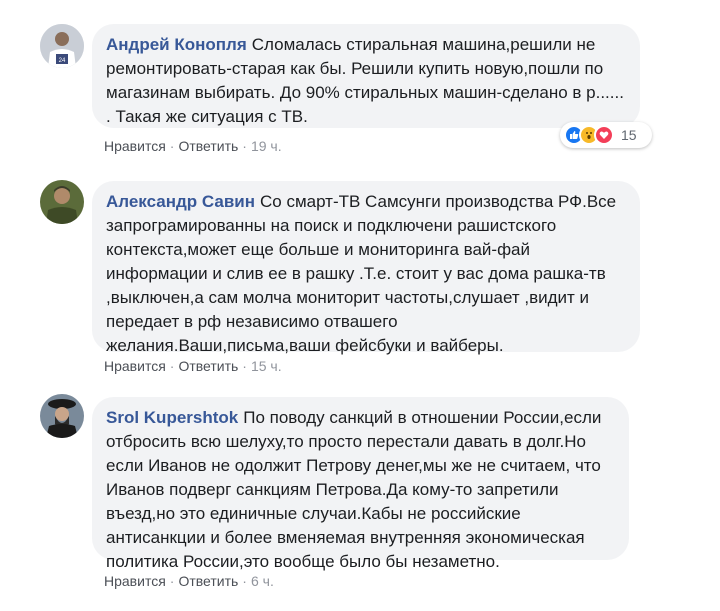 The image size is (720, 611). I want to click on comment-time: 6 ч., so click(262, 581).